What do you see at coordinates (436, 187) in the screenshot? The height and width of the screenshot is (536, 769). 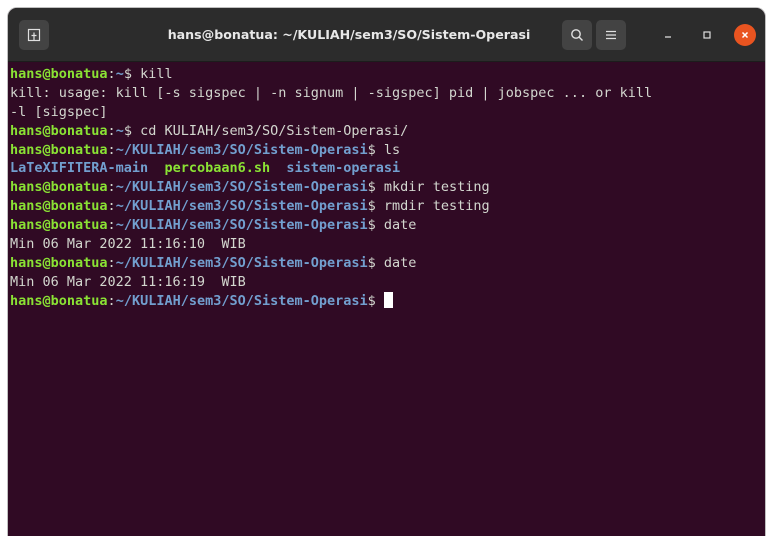 I see `command-text: mkdir testing` at bounding box center [436, 187].